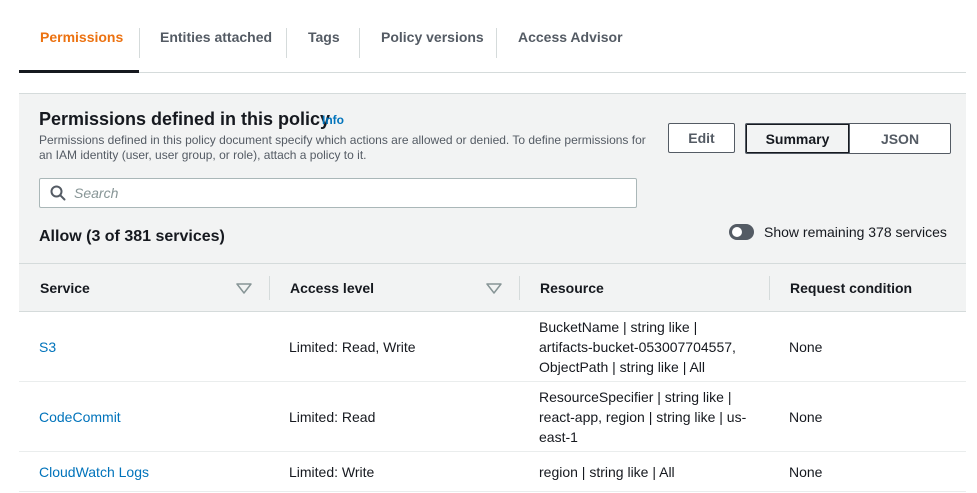 This screenshot has height=493, width=977. What do you see at coordinates (701, 138) in the screenshot?
I see `edit-button: Edit` at bounding box center [701, 138].